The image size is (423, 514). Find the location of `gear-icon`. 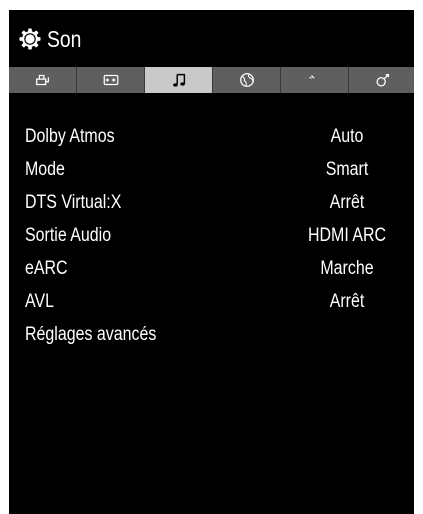

gear-icon is located at coordinates (30, 39).